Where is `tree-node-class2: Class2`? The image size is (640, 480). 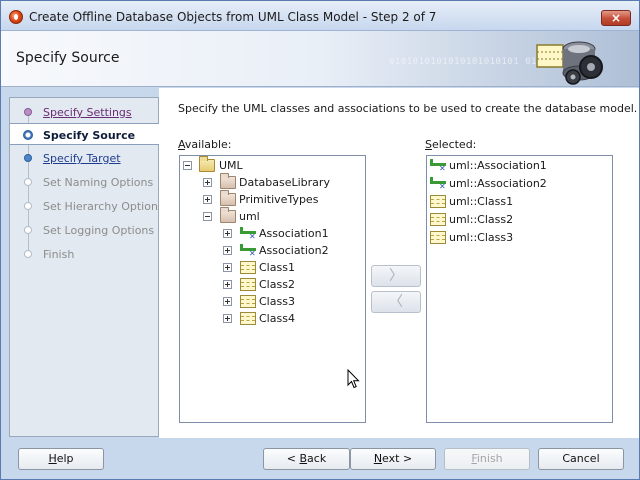
tree-node-class2: Class2 is located at coordinates (272, 284).